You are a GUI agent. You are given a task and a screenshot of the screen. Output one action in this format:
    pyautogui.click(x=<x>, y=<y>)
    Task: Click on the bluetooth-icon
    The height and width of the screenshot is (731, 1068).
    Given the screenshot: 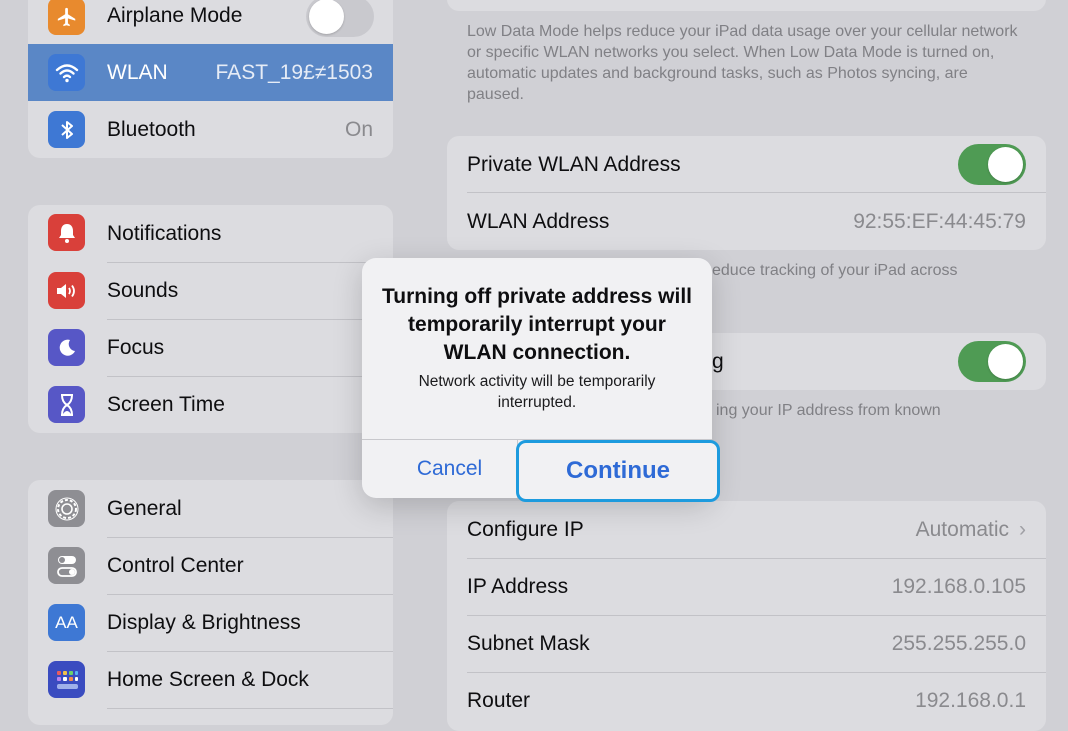 What is the action you would take?
    pyautogui.click(x=66, y=129)
    